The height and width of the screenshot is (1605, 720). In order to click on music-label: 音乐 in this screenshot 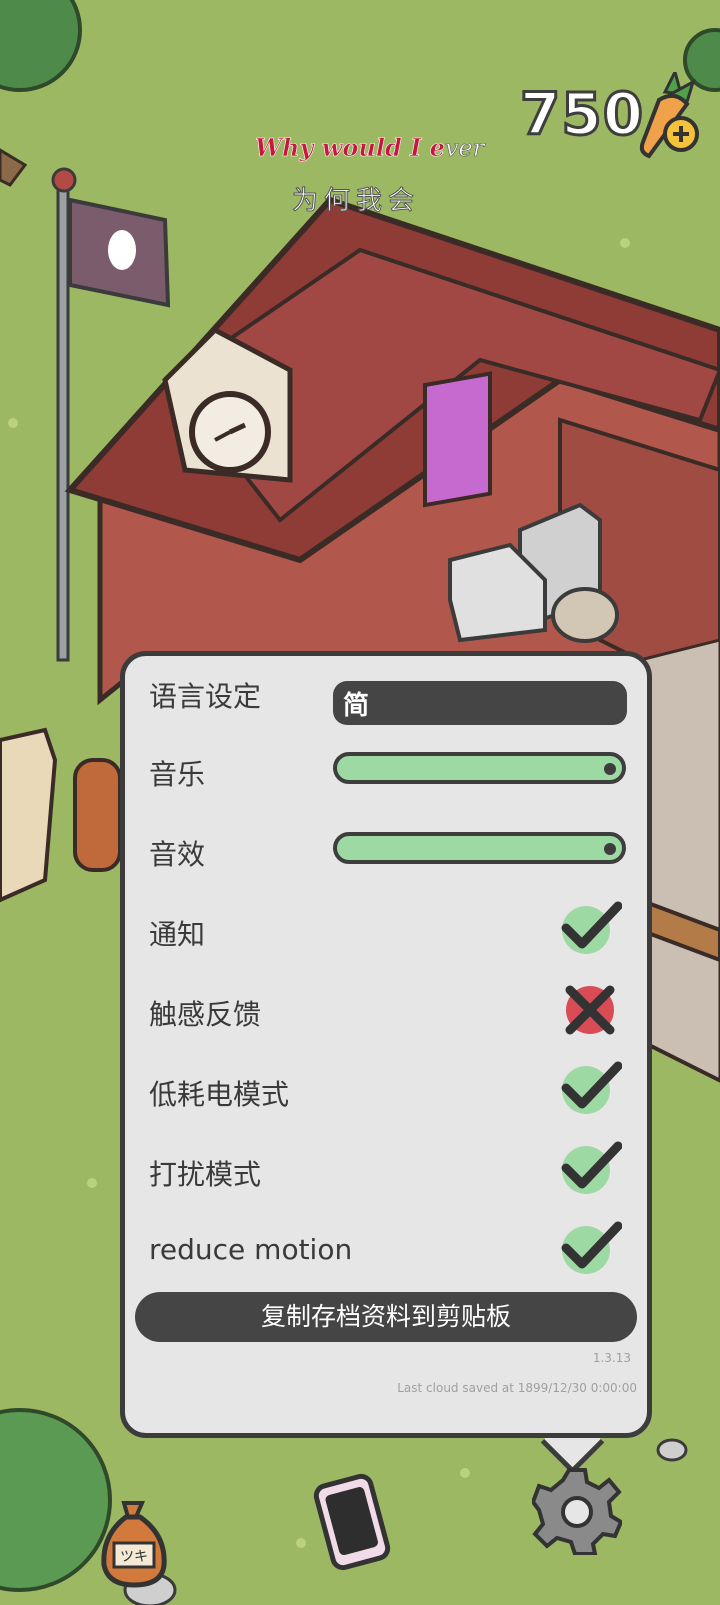, I will do `click(177, 774)`.